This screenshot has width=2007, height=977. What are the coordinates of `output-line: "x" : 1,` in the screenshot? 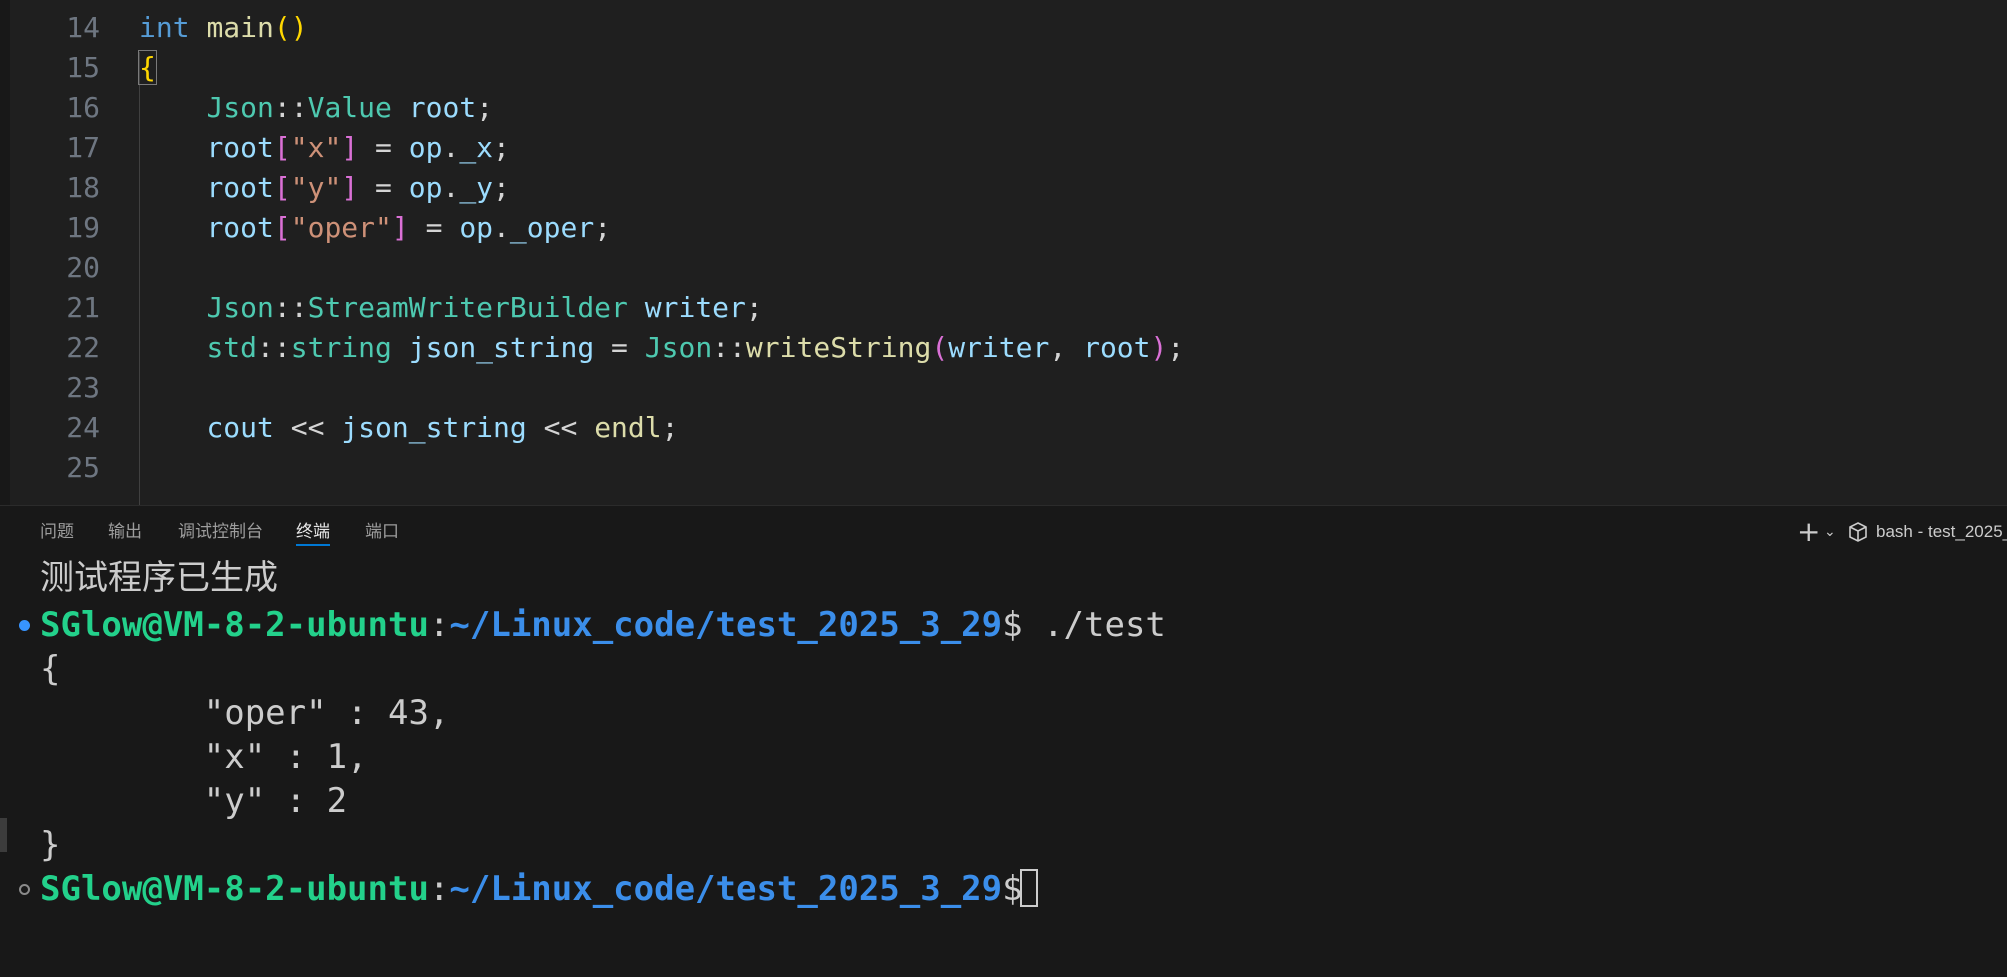 It's located at (204, 757).